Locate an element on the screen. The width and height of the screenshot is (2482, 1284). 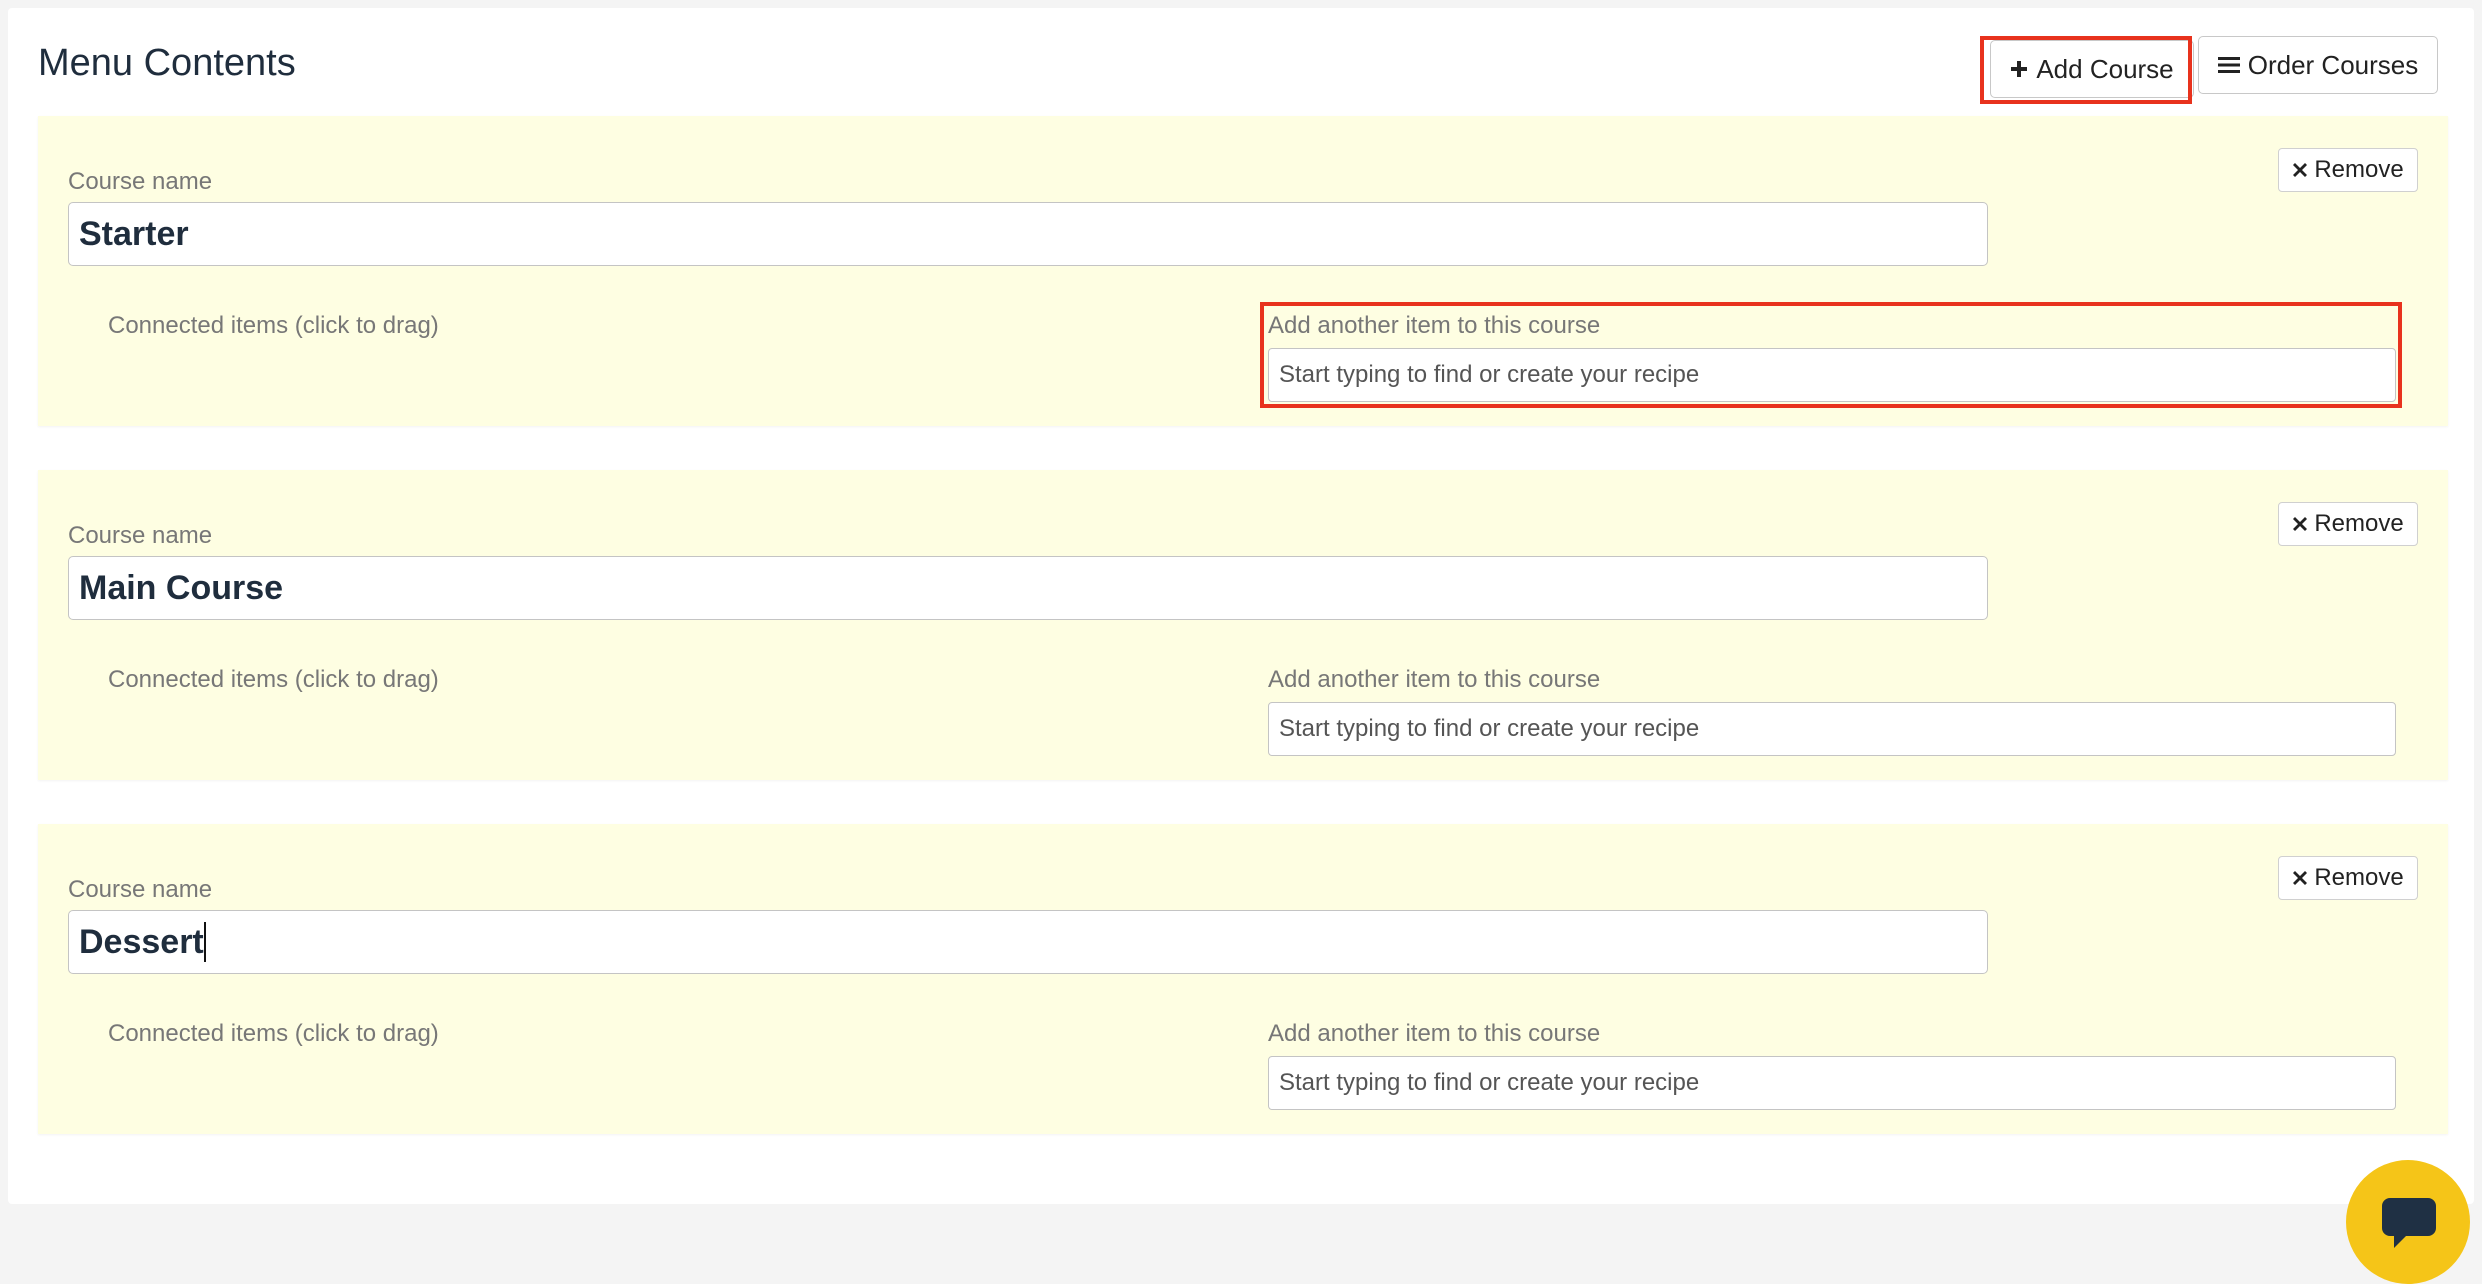
list-icon is located at coordinates (2228, 65).